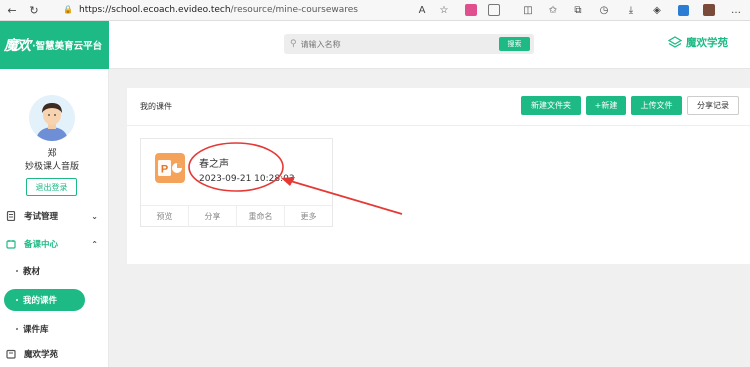 Image resolution: width=750 pixels, height=367 pixels. Describe the element at coordinates (528, 10) in the screenshot. I see `split-screen-icon: ◫` at that location.